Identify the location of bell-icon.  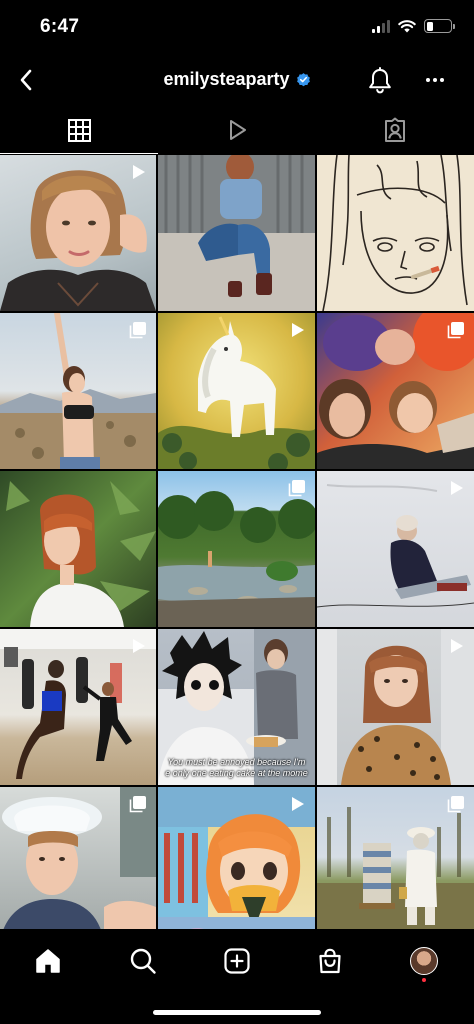
(380, 80).